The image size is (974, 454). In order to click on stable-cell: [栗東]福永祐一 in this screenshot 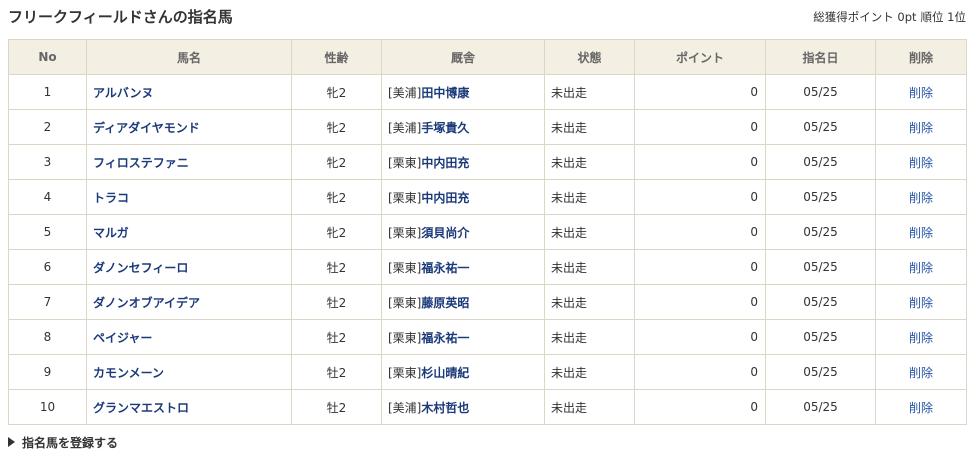, I will do `click(463, 337)`.